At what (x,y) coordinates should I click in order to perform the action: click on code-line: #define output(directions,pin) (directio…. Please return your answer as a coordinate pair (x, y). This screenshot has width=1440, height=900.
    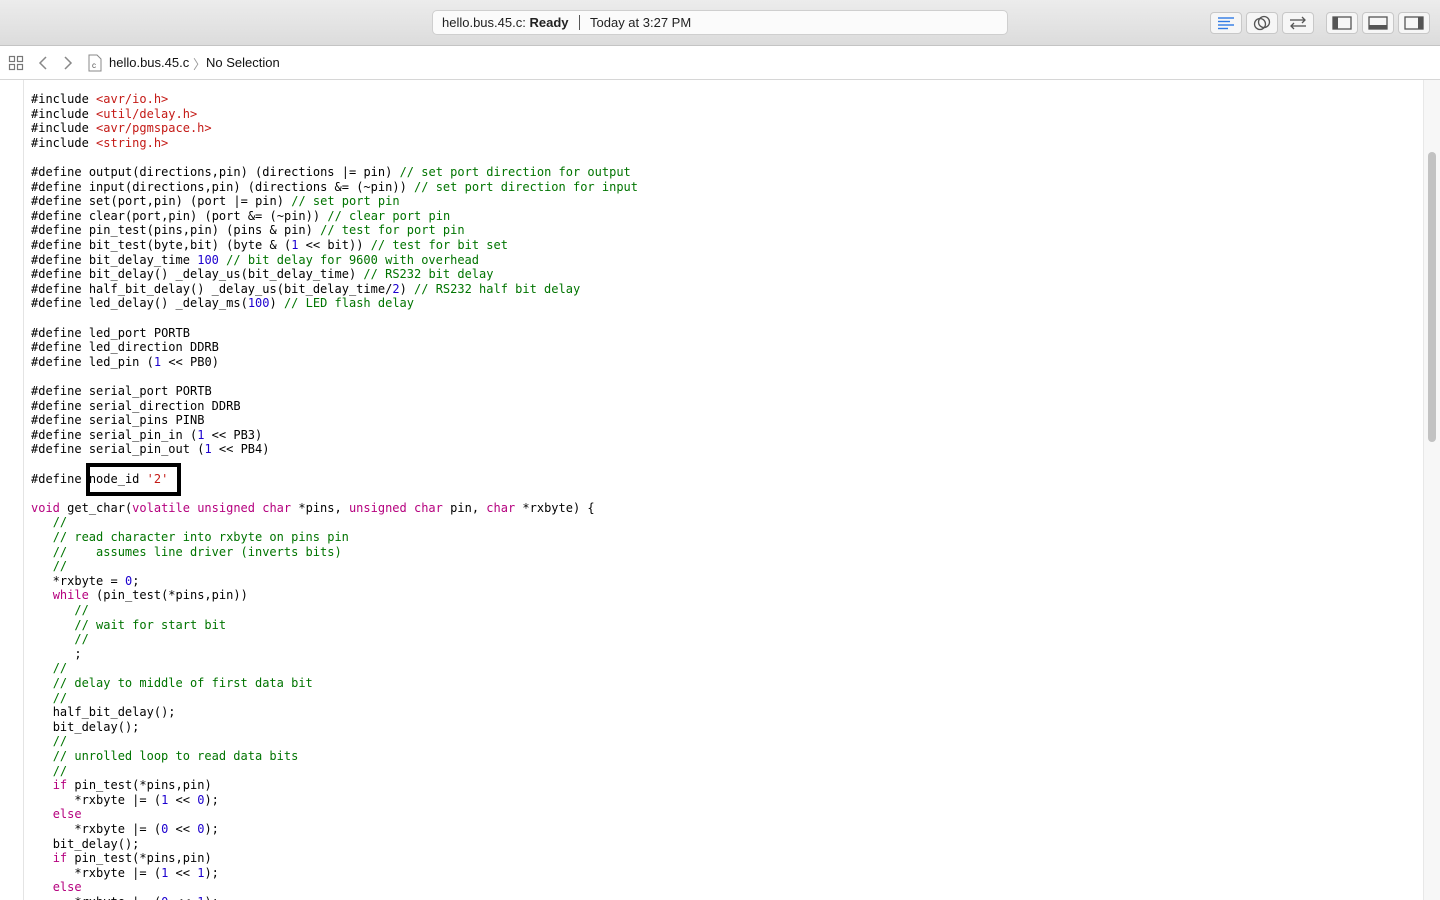
    Looking at the image, I should click on (331, 172).